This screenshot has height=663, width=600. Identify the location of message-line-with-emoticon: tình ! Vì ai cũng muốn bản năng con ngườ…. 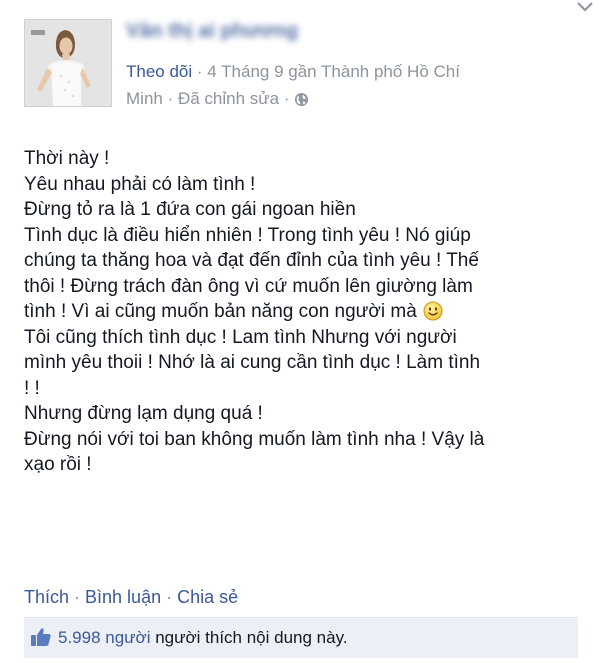
(304, 312).